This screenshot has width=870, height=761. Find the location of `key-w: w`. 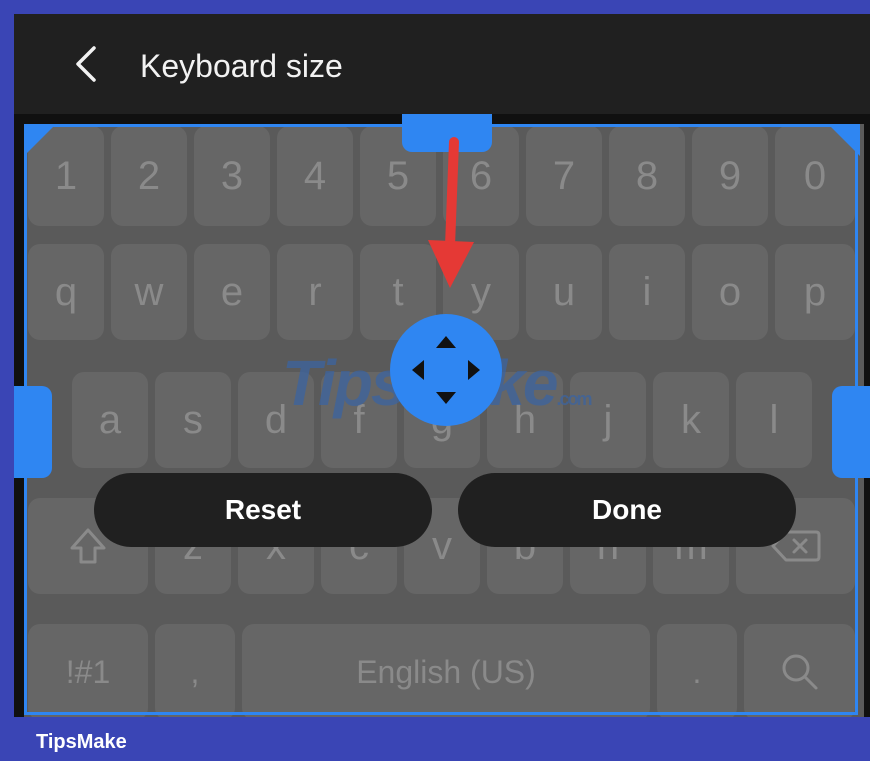

key-w: w is located at coordinates (149, 292).